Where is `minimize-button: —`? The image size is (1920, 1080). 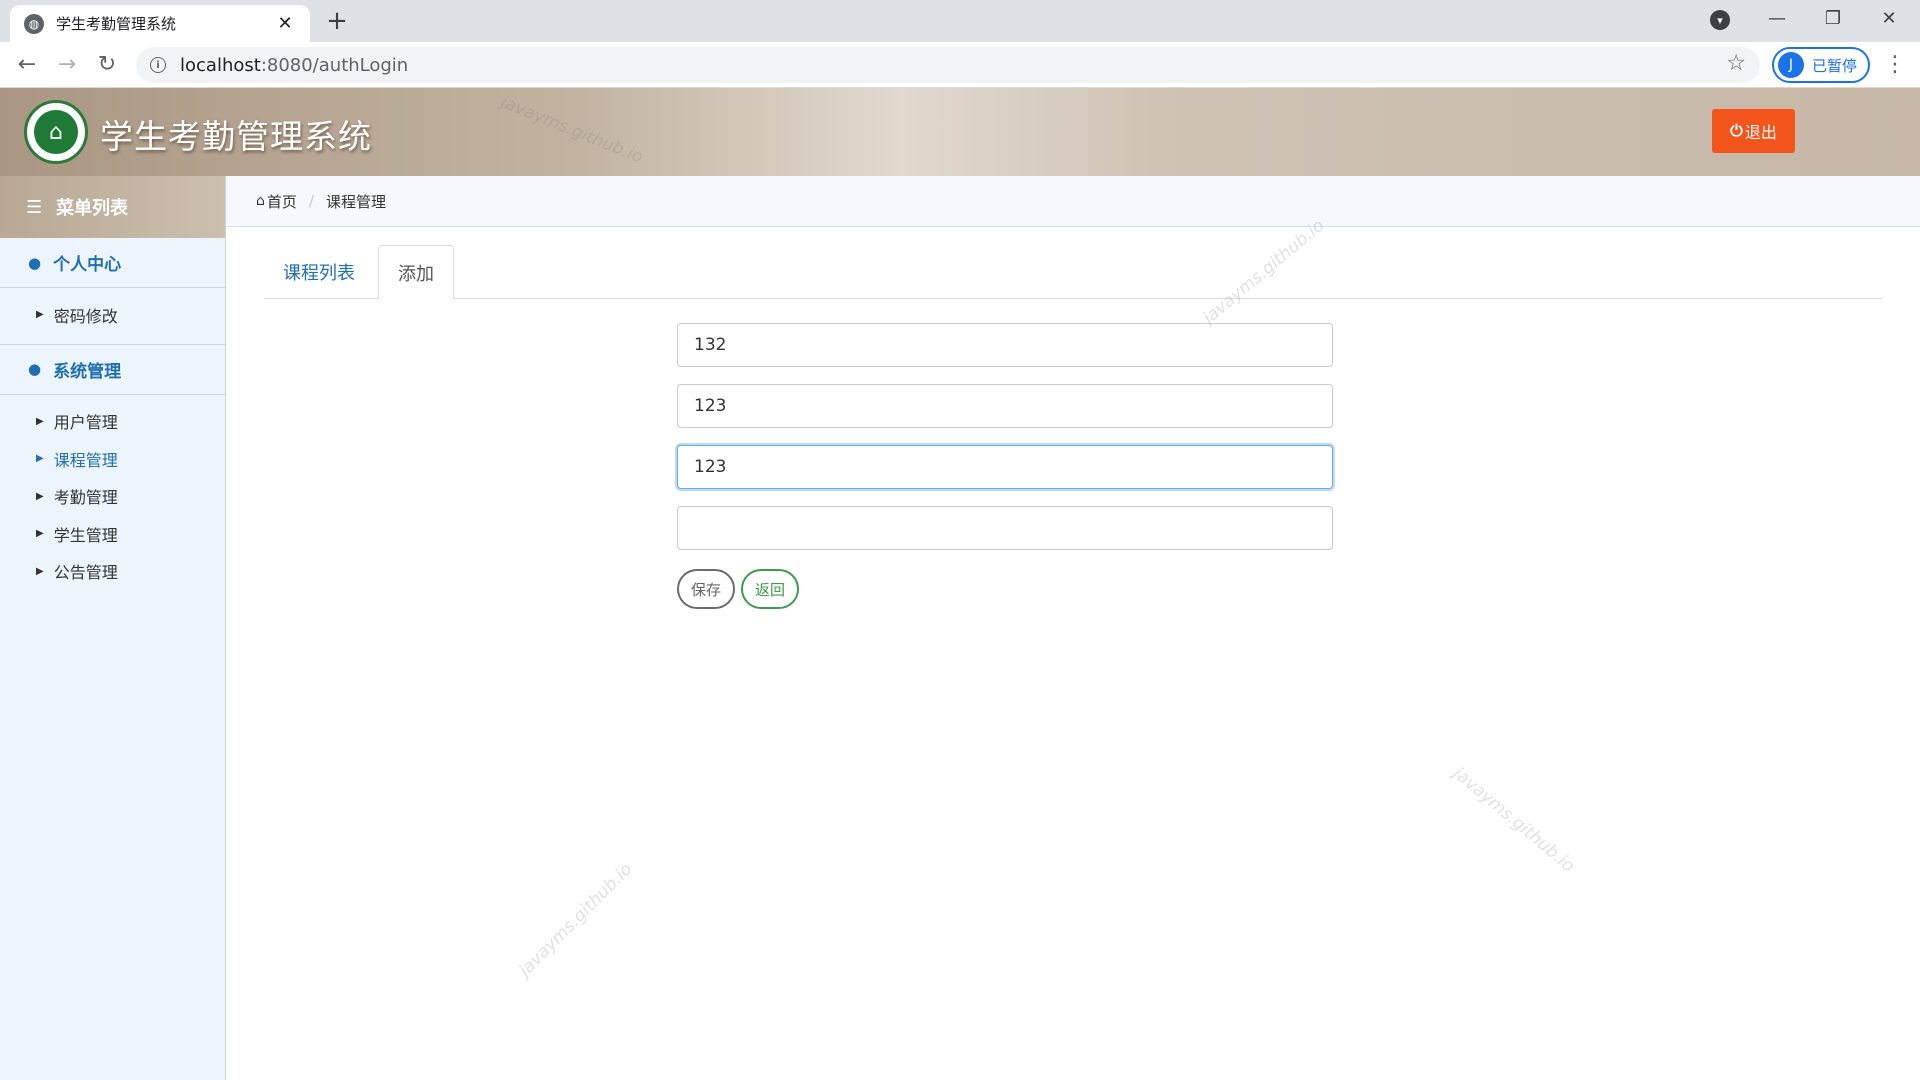
minimize-button: — is located at coordinates (1777, 19).